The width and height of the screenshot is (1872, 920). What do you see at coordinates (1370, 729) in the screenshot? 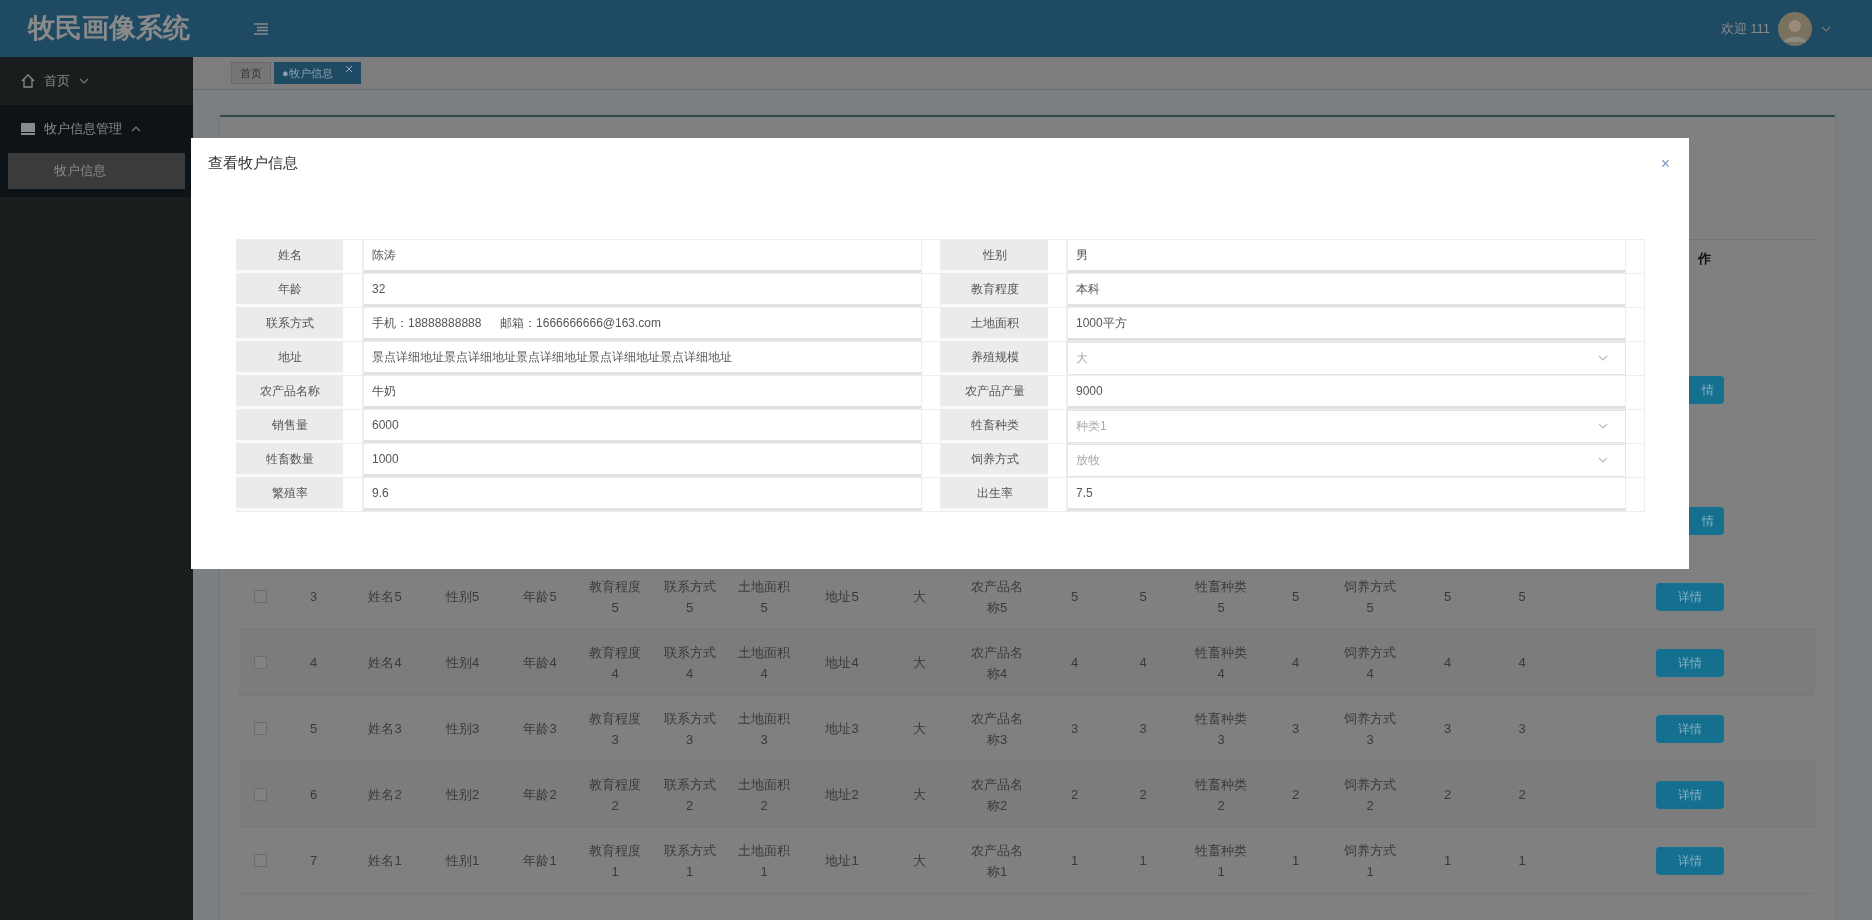
I see `table-cell-text: 饲养方式3` at bounding box center [1370, 729].